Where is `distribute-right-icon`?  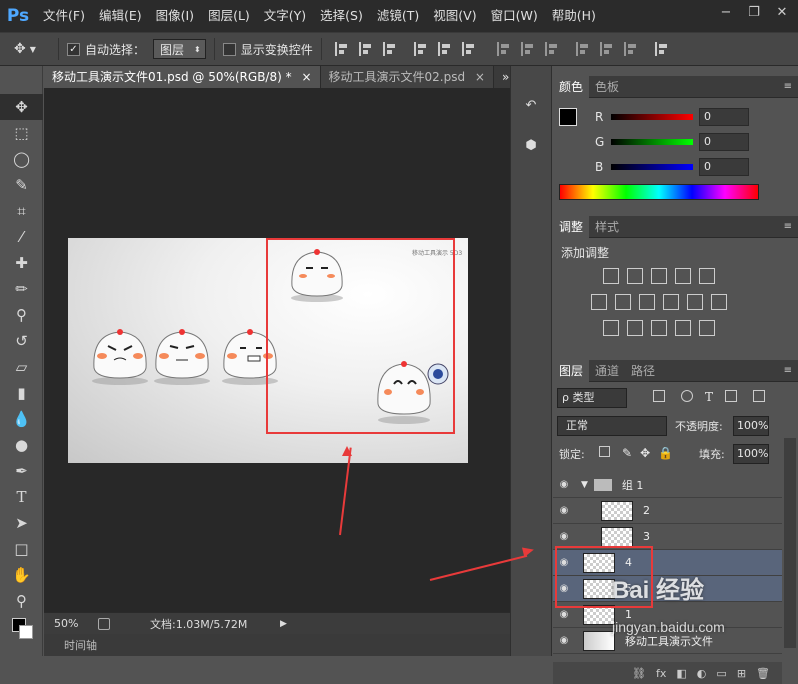 distribute-right-icon is located at coordinates (630, 49).